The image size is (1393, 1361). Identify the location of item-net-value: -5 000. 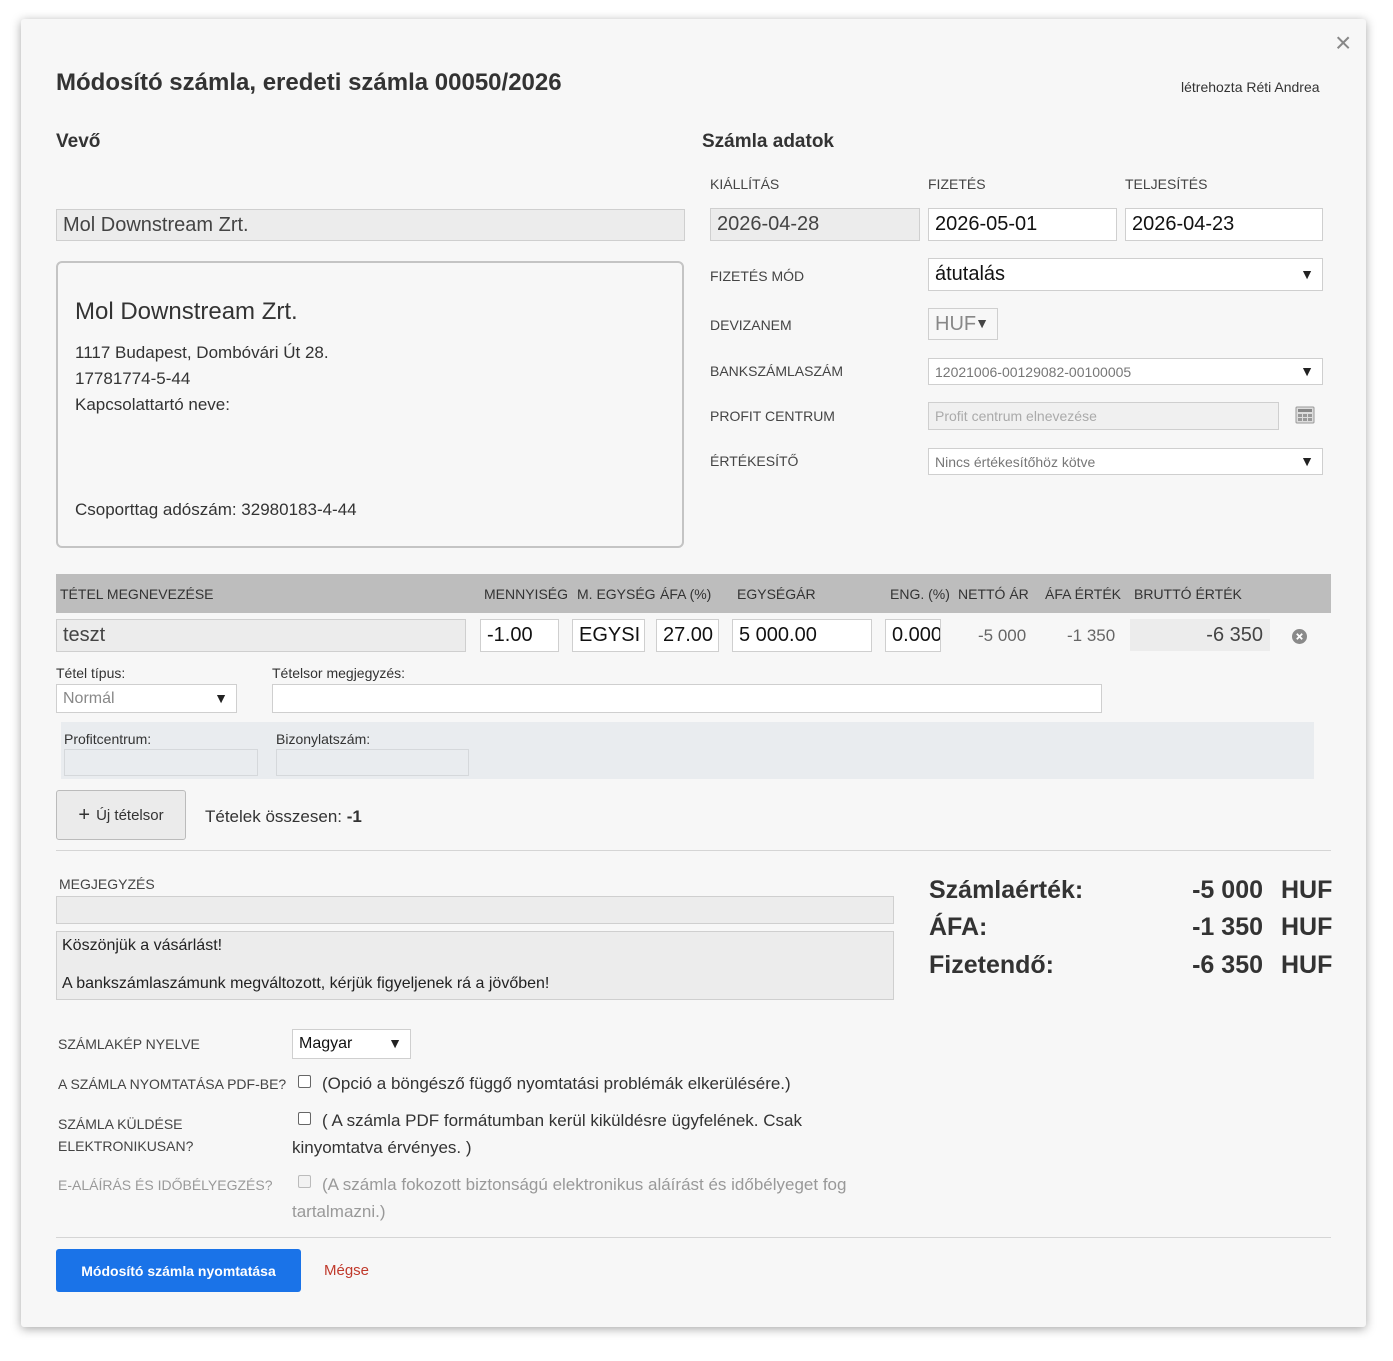
(1002, 635).